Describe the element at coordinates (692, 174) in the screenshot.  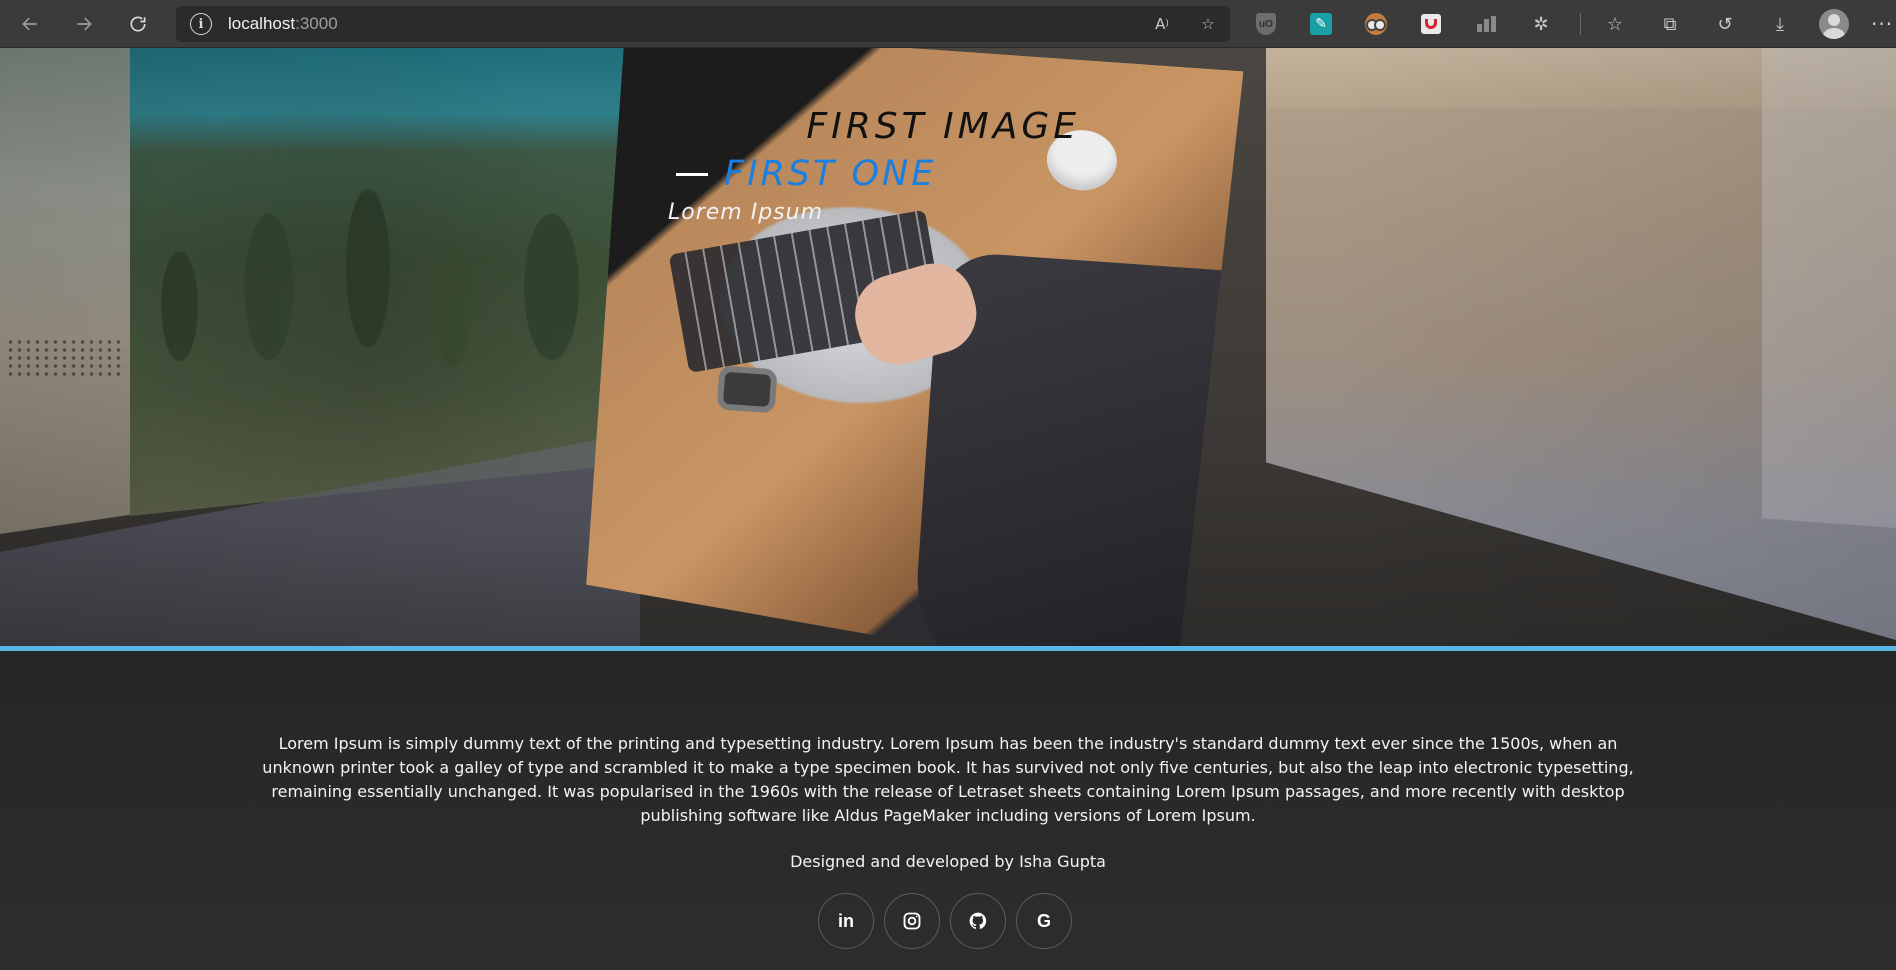
I see `caption-dash` at that location.